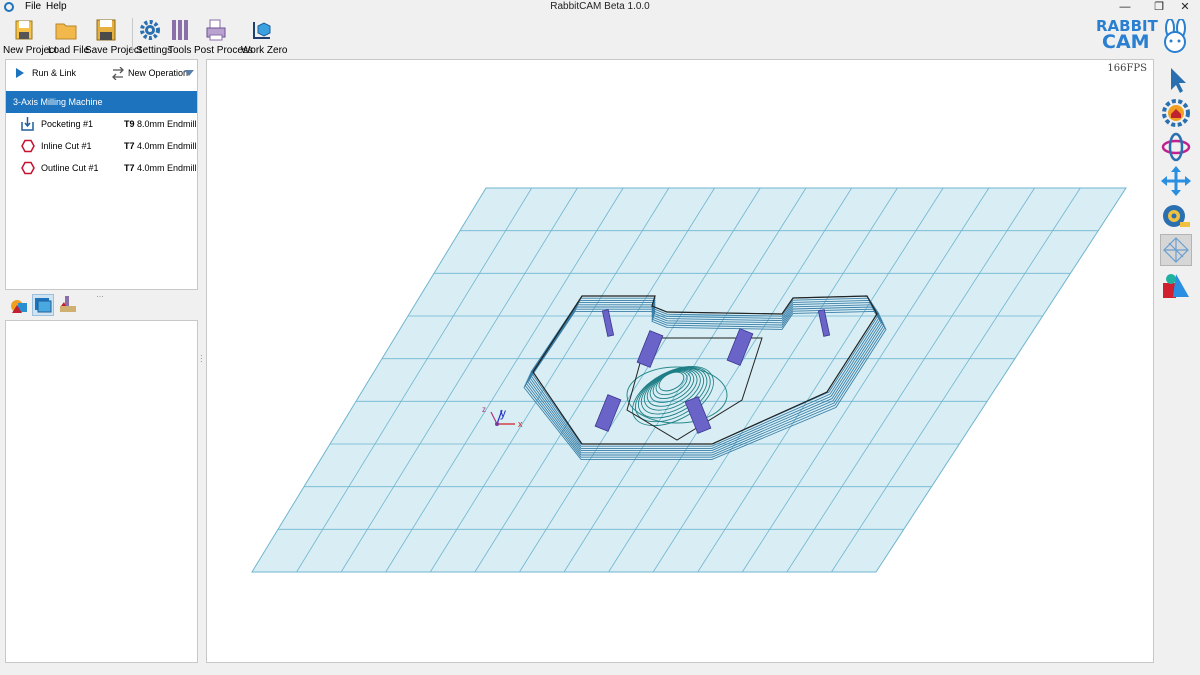 This screenshot has height=675, width=1200. I want to click on operation-item-inline-cut: Inline Cut #1 T7 4.0mm Endmill, so click(101, 146).